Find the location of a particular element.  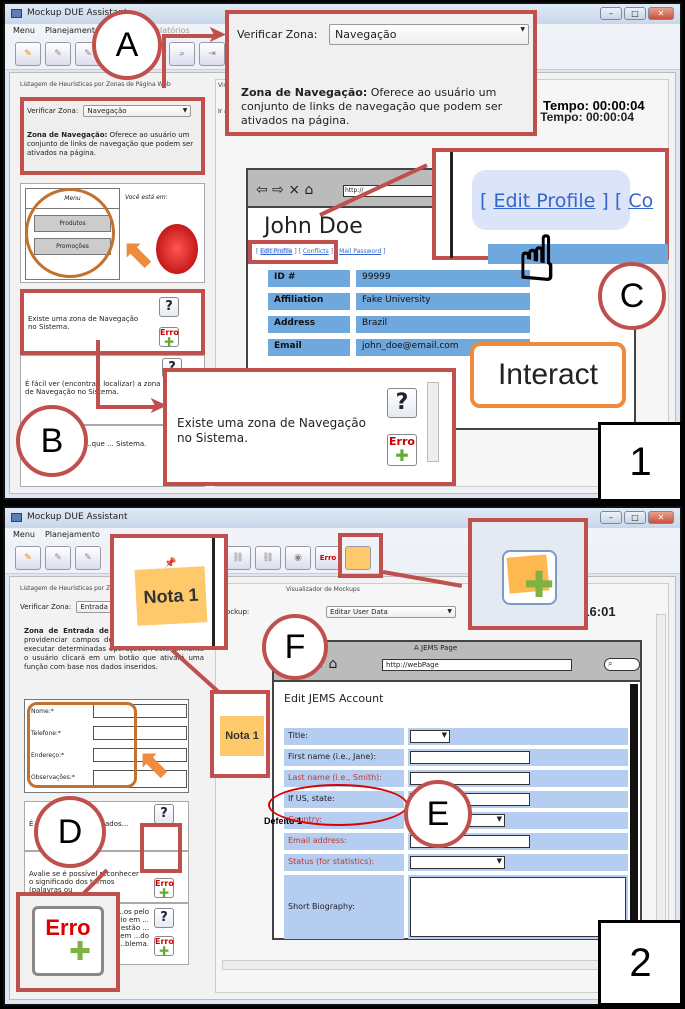

form-input is located at coordinates (470, 757).